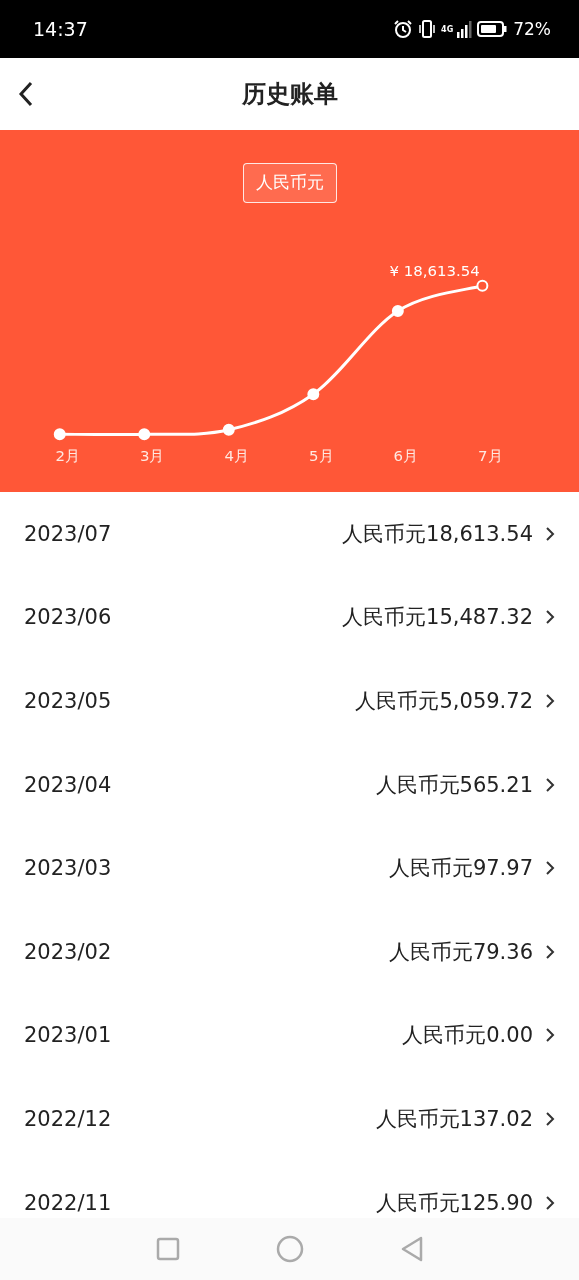  Describe the element at coordinates (460, 952) in the screenshot. I see `bill-amount: 人民币元79.36` at that location.